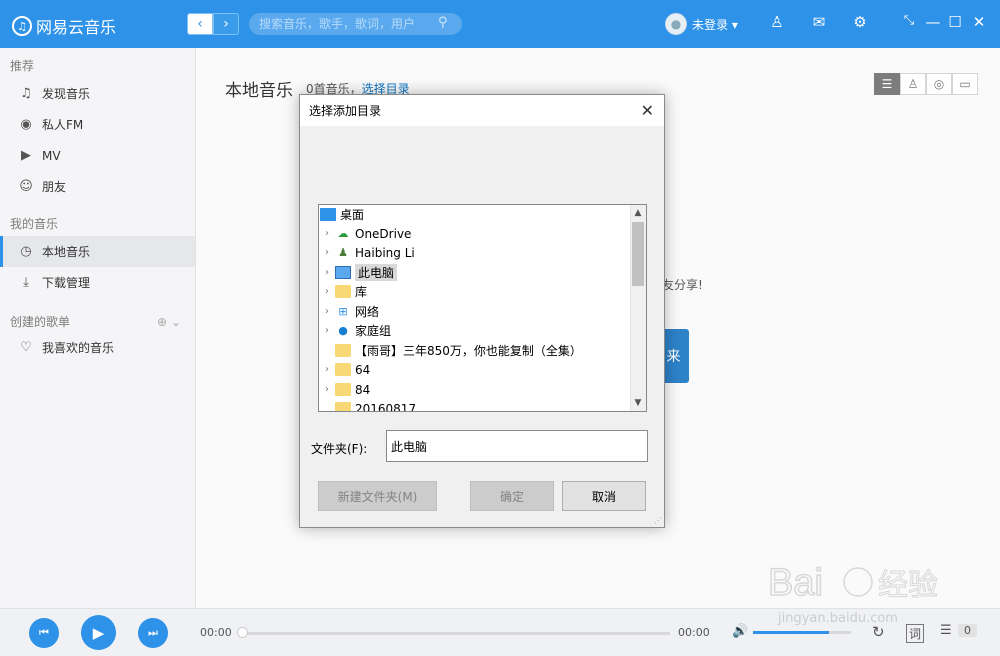 Image resolution: width=1000 pixels, height=656 pixels. Describe the element at coordinates (97, 155) in the screenshot. I see `sidebar-item-mv: ▶ MV` at that location.